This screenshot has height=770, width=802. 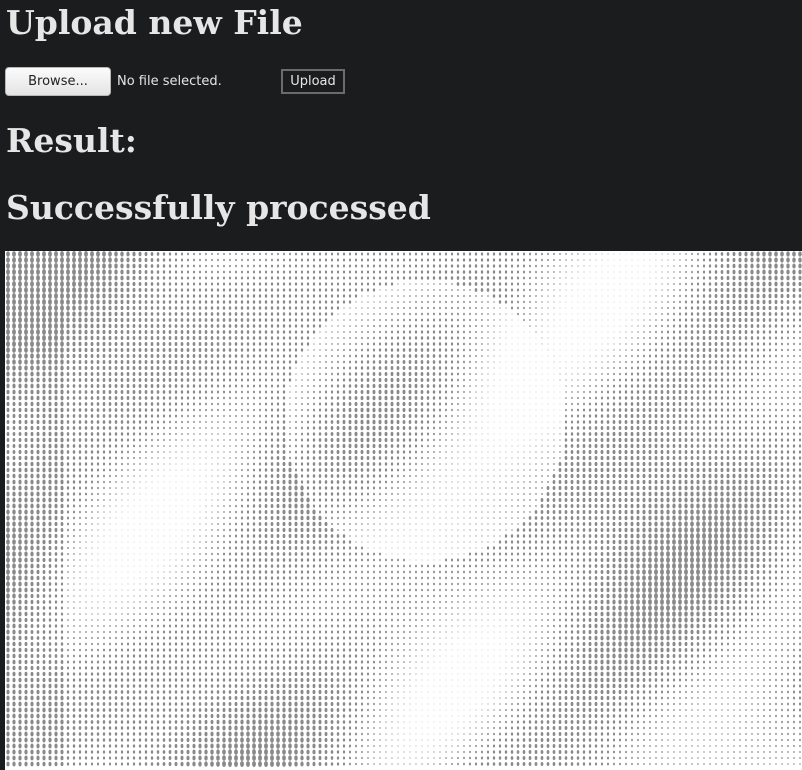 I want to click on status-message: Successfully processed, so click(x=218, y=207).